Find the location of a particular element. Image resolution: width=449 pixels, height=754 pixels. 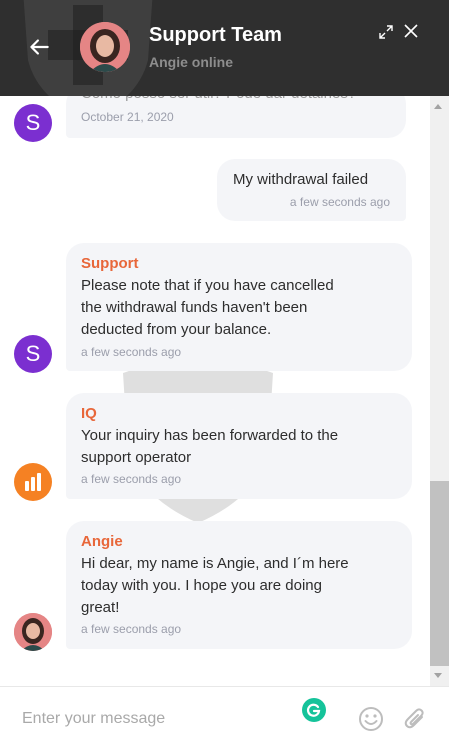

message-input is located at coordinates (157, 719).